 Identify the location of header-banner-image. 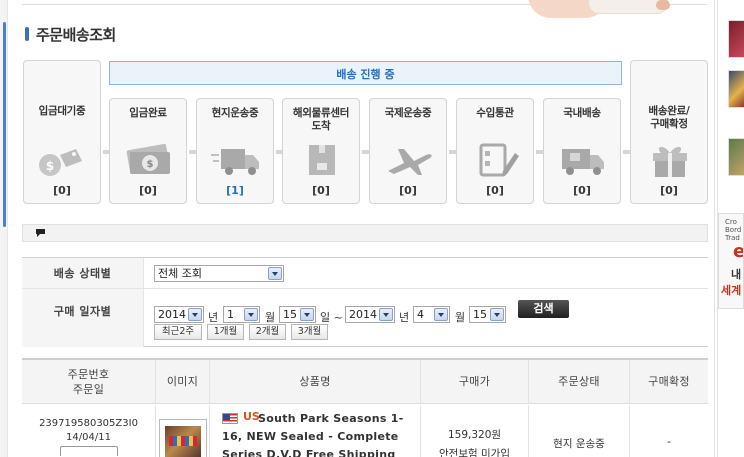
(598, 11).